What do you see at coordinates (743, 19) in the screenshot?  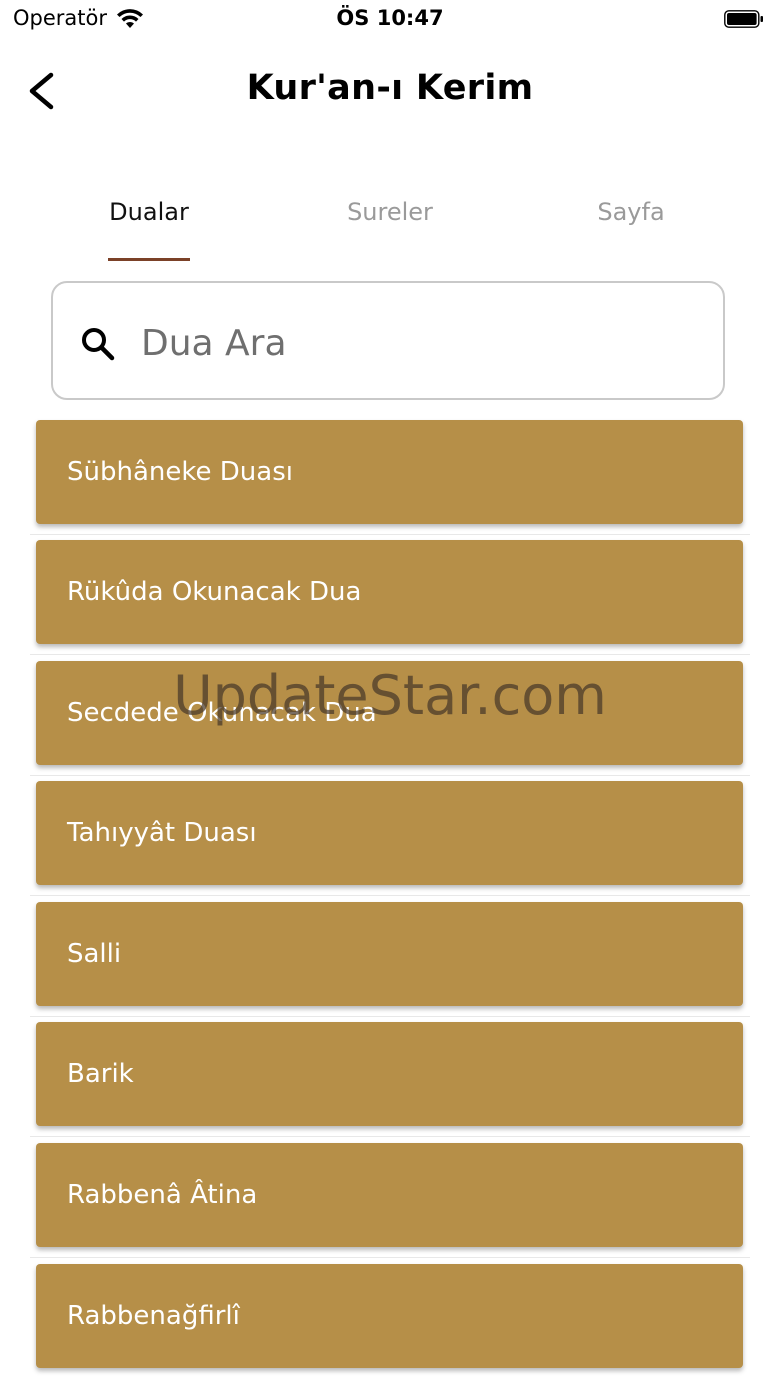 I see `battery-icon` at bounding box center [743, 19].